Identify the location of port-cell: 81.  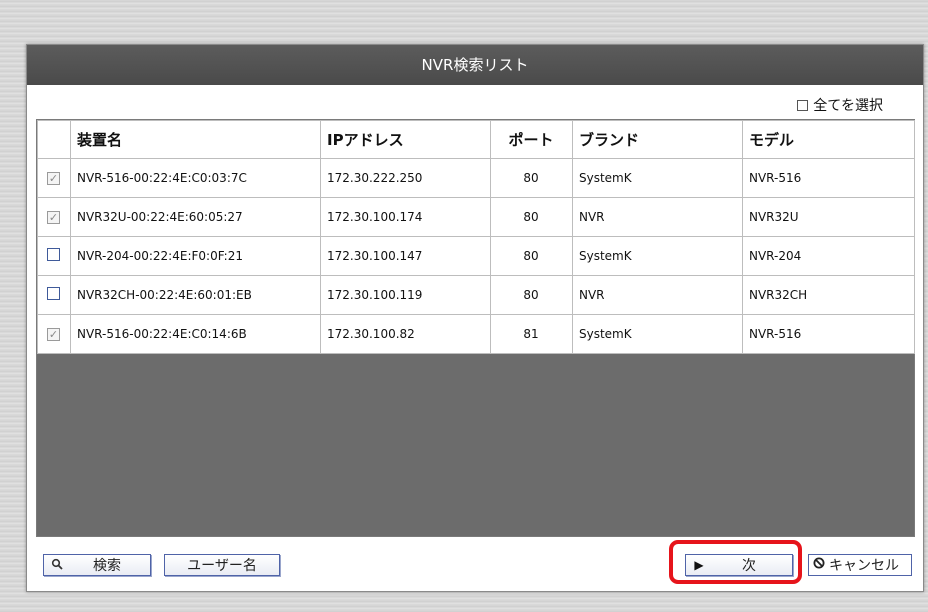
(531, 334).